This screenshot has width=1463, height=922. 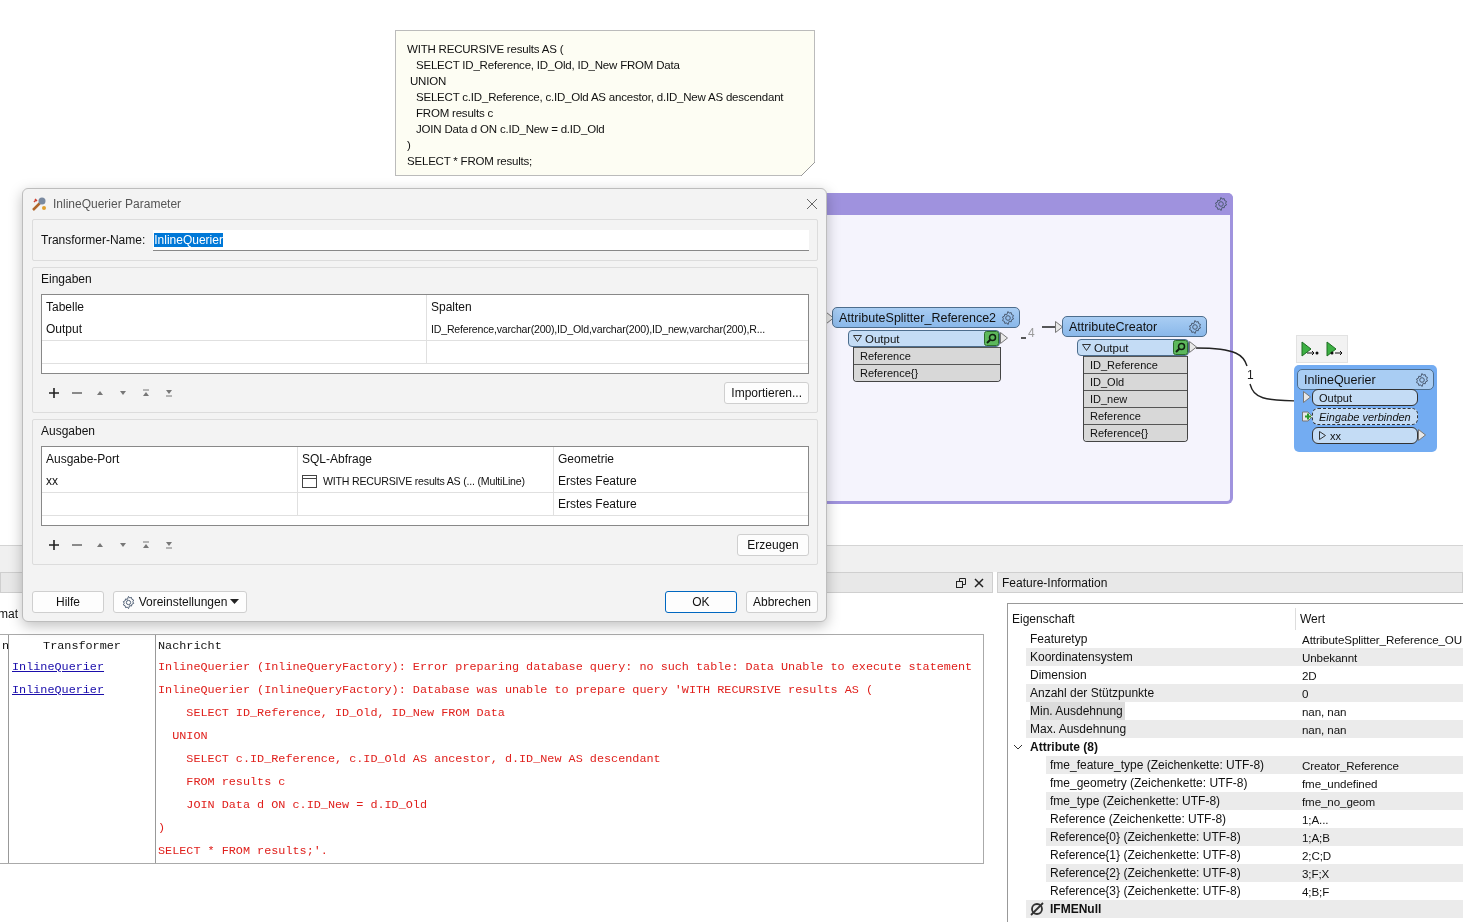 I want to click on text-editor-icon, so click(x=309, y=481).